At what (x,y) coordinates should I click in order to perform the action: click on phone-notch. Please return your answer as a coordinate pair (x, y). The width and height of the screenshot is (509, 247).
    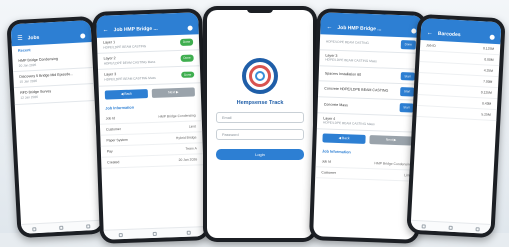
    Looking at the image, I should click on (260, 11).